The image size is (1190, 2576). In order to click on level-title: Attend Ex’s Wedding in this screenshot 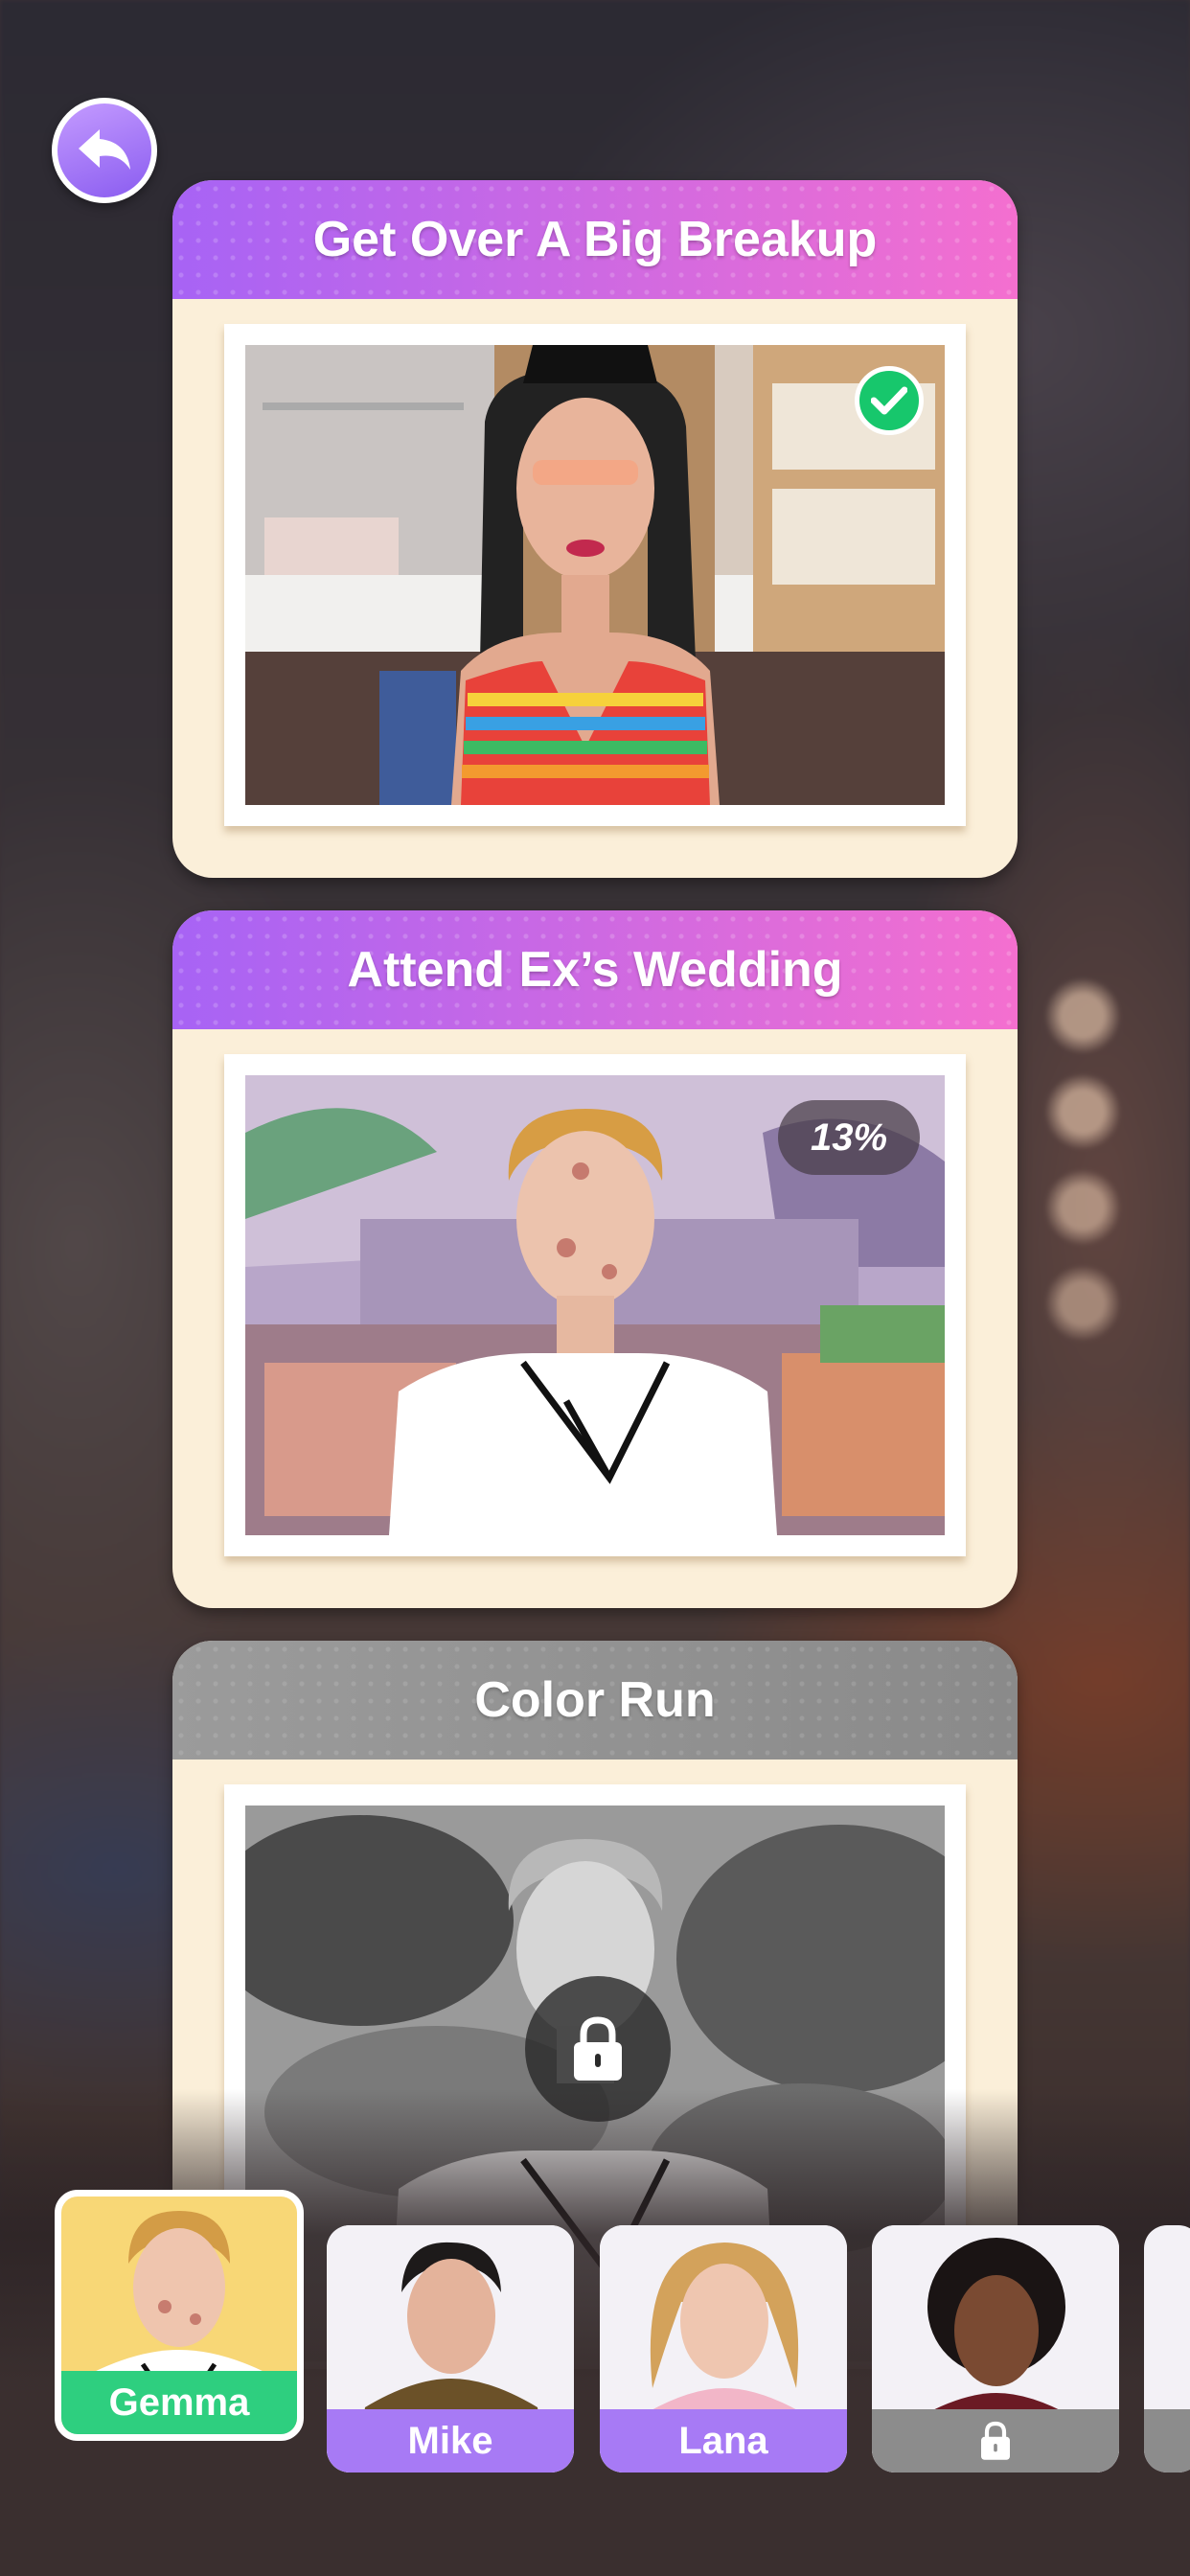, I will do `click(595, 969)`.